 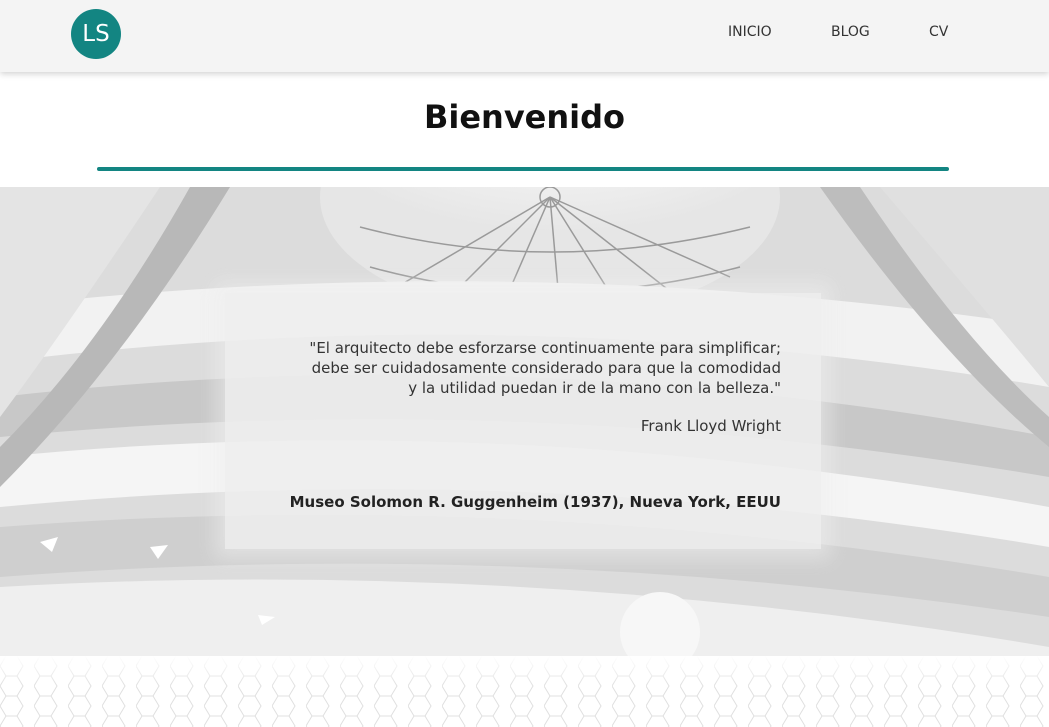 I want to click on quote-author: Frank Lloyd Wright, so click(x=710, y=426).